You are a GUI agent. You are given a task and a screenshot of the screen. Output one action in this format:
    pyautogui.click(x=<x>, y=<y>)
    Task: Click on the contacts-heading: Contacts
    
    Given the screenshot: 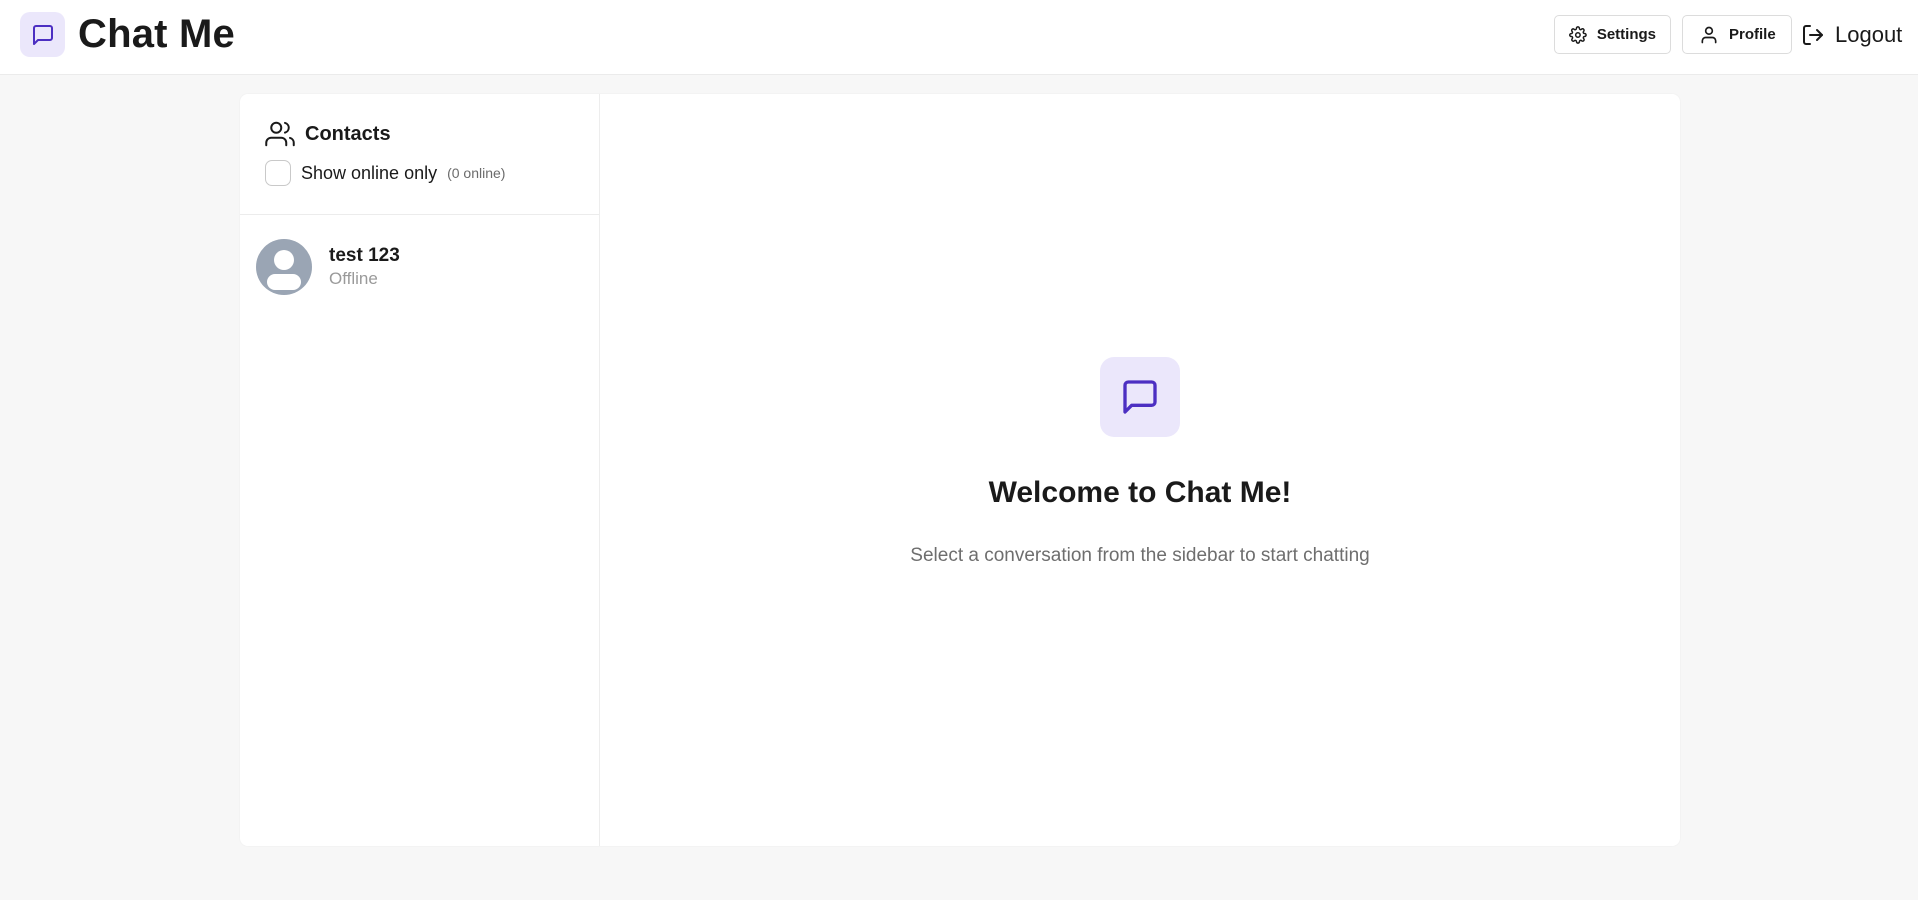 What is the action you would take?
    pyautogui.click(x=348, y=133)
    